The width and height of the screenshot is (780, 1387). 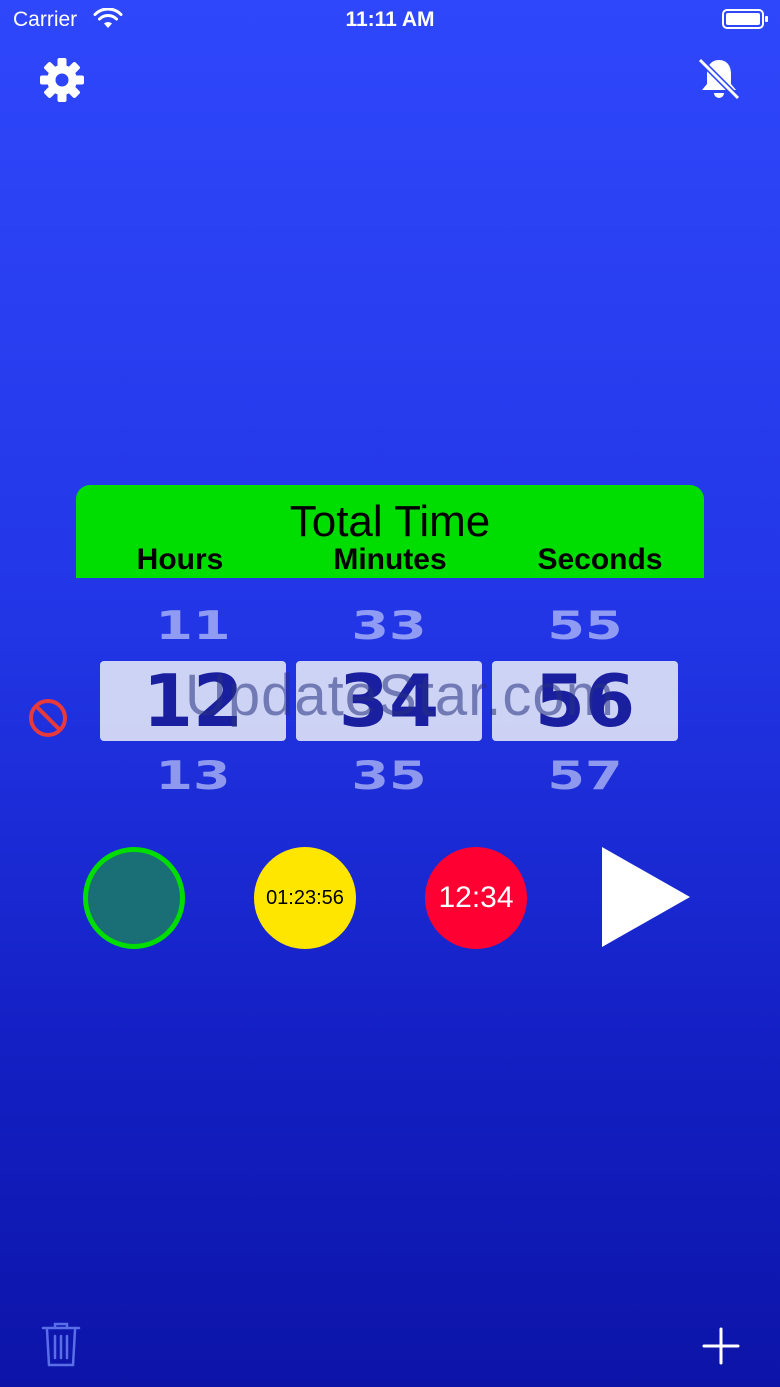 What do you see at coordinates (62, 80) in the screenshot?
I see `gear-icon` at bounding box center [62, 80].